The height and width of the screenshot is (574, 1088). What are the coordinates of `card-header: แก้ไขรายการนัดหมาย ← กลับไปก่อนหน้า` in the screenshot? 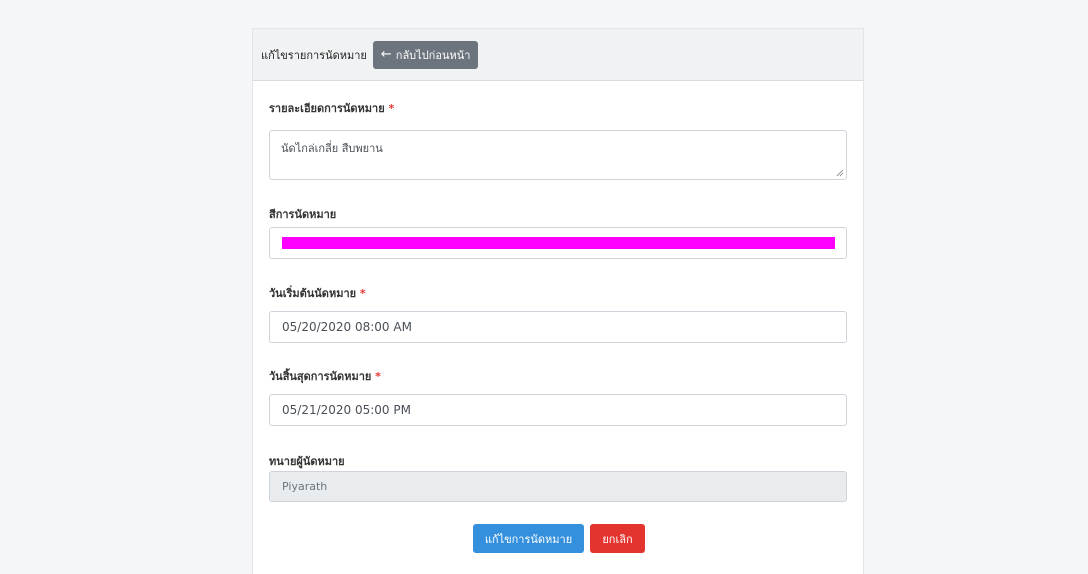 It's located at (558, 55).